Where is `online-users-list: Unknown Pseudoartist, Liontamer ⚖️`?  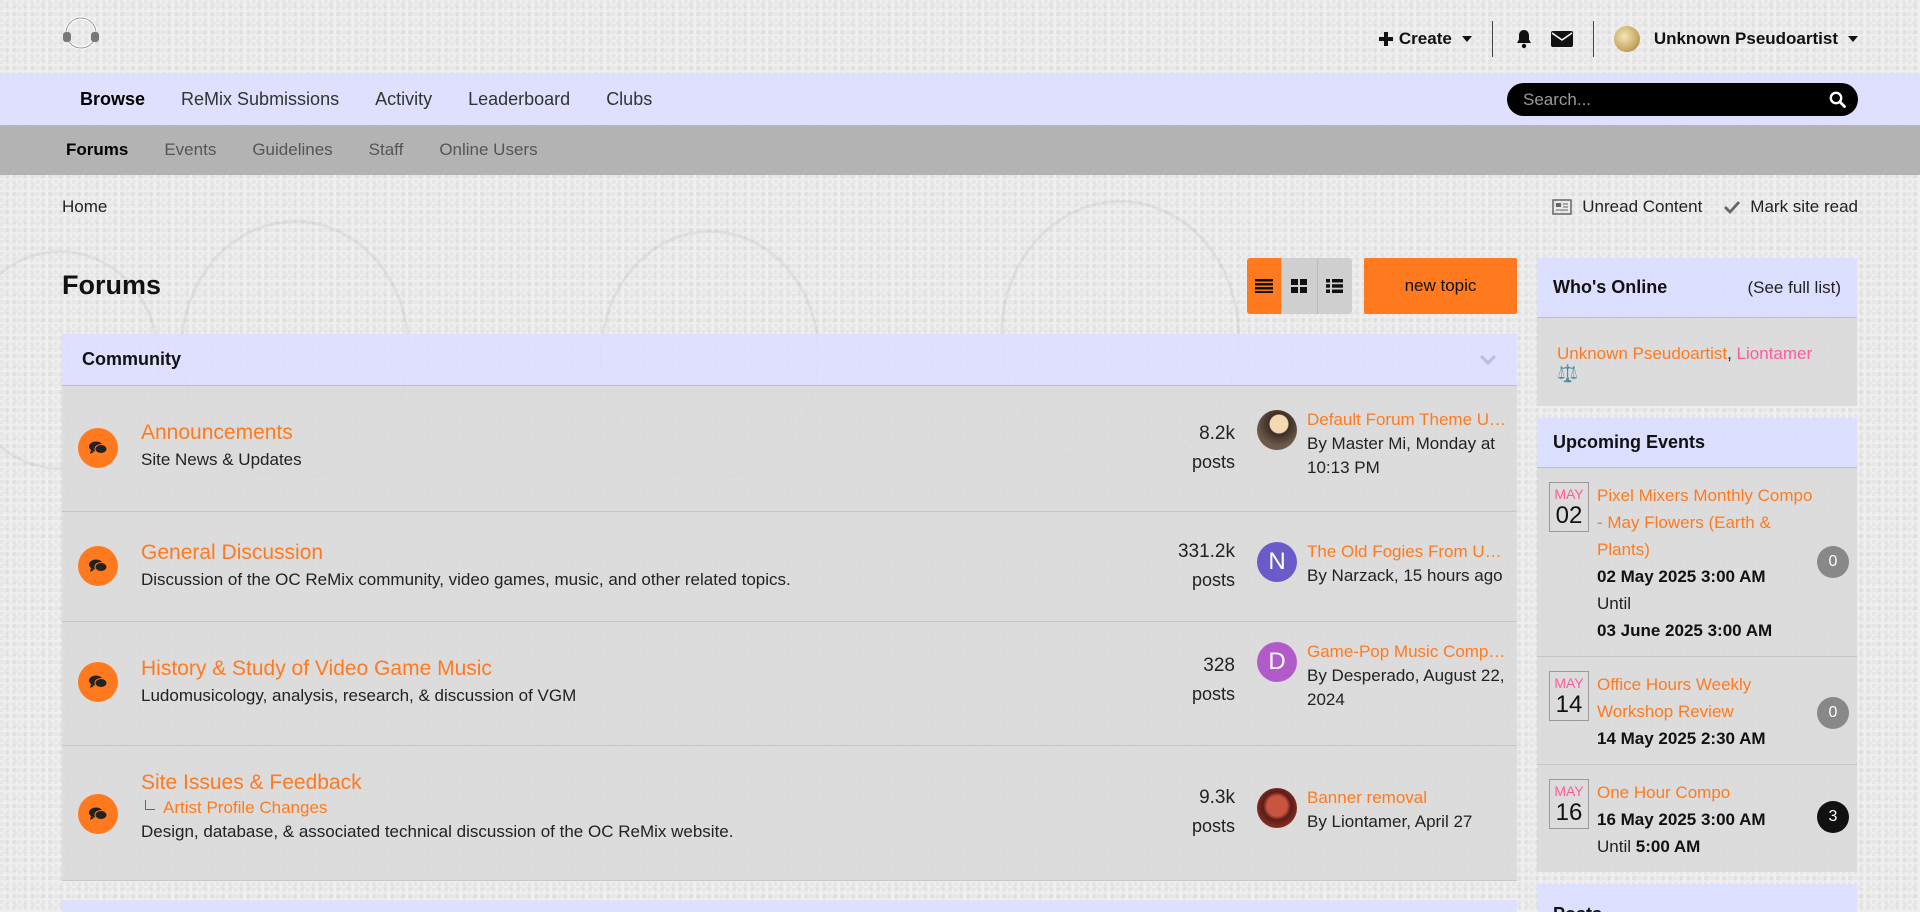
online-users-list: Unknown Pseudoartist, Liontamer ⚖️ is located at coordinates (1685, 363).